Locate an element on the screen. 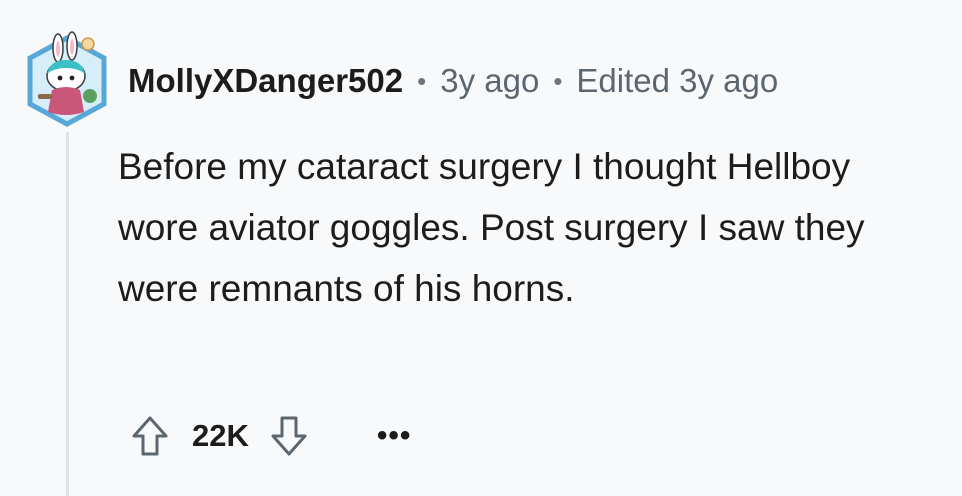  downvote-button is located at coordinates (289, 436).